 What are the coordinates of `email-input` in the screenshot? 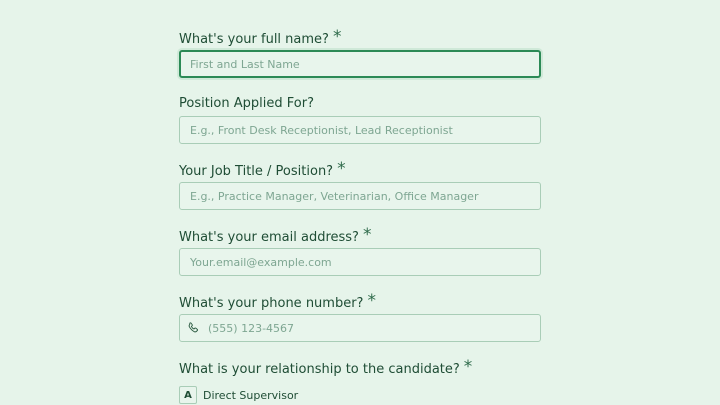 It's located at (360, 262).